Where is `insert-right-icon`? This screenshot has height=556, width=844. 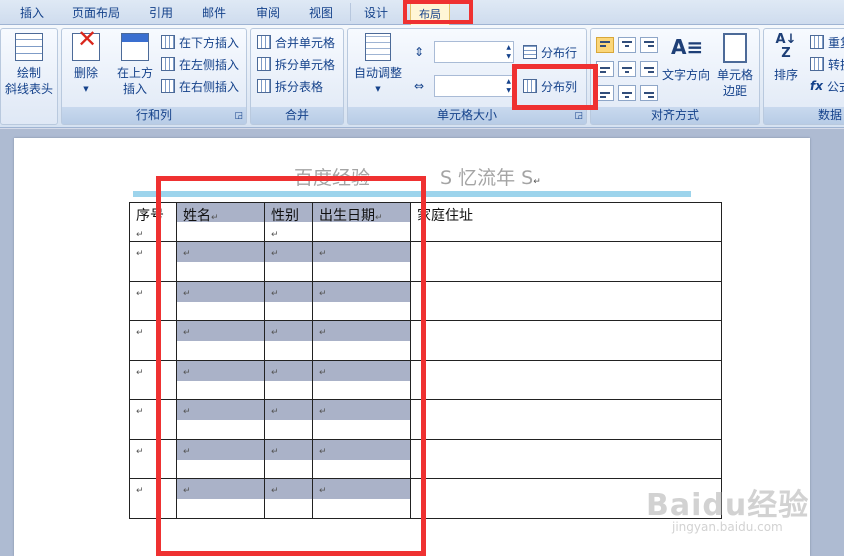 insert-right-icon is located at coordinates (168, 86).